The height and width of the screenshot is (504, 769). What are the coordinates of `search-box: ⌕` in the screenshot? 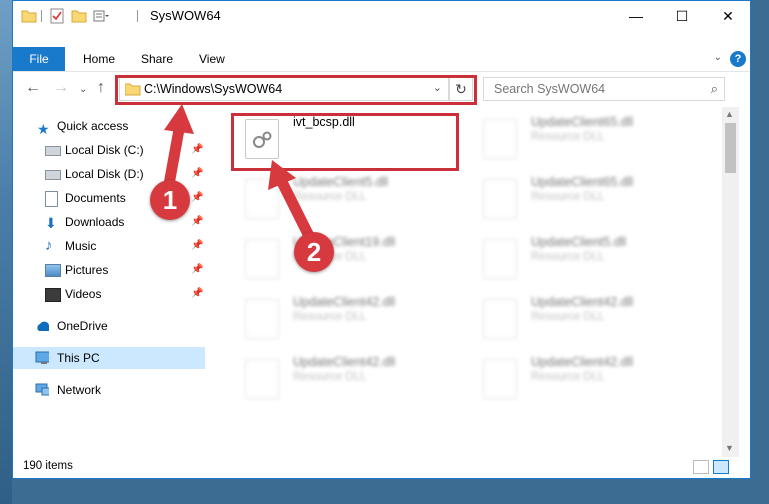 It's located at (604, 89).